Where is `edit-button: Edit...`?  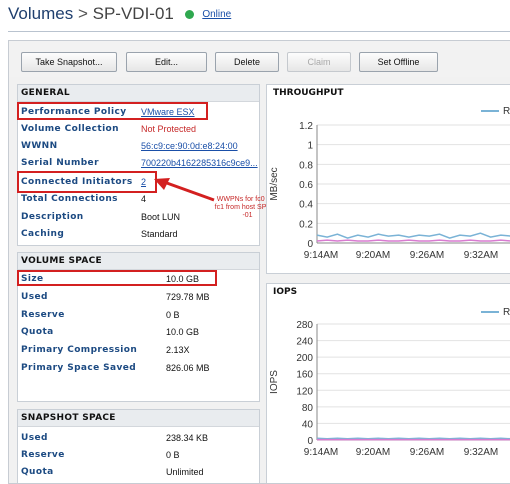 edit-button: Edit... is located at coordinates (166, 62).